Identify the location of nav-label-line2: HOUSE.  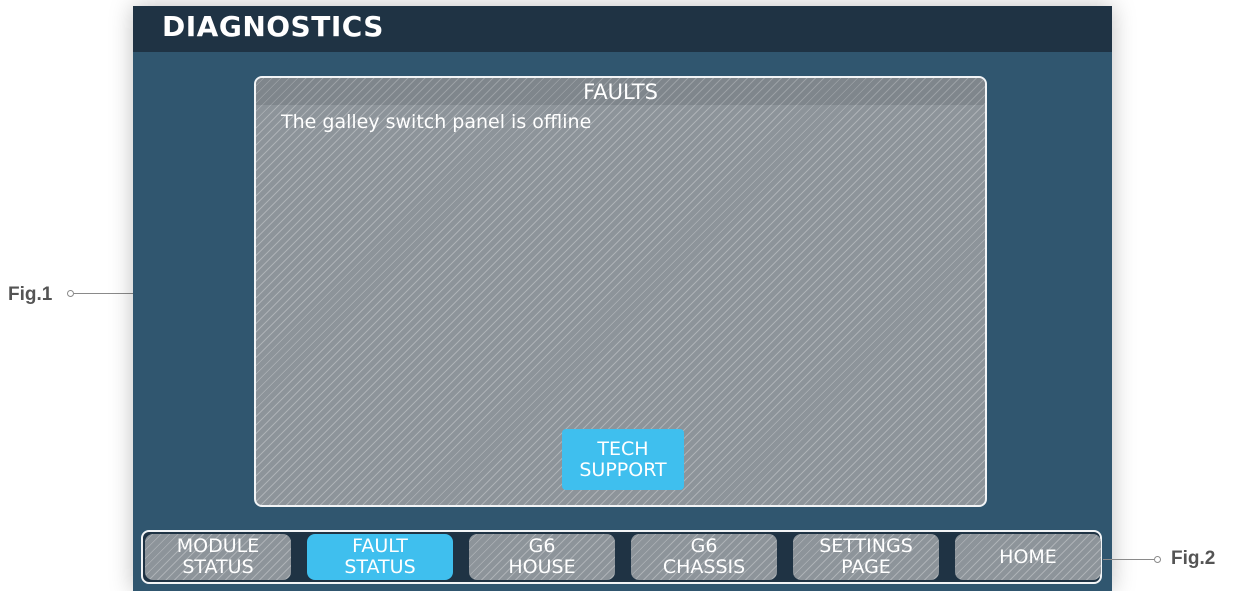
(542, 567).